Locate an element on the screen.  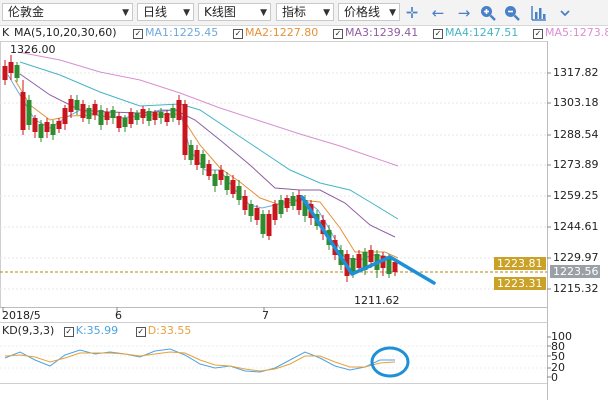
price-axis-label: 1259.25 is located at coordinates (576, 195).